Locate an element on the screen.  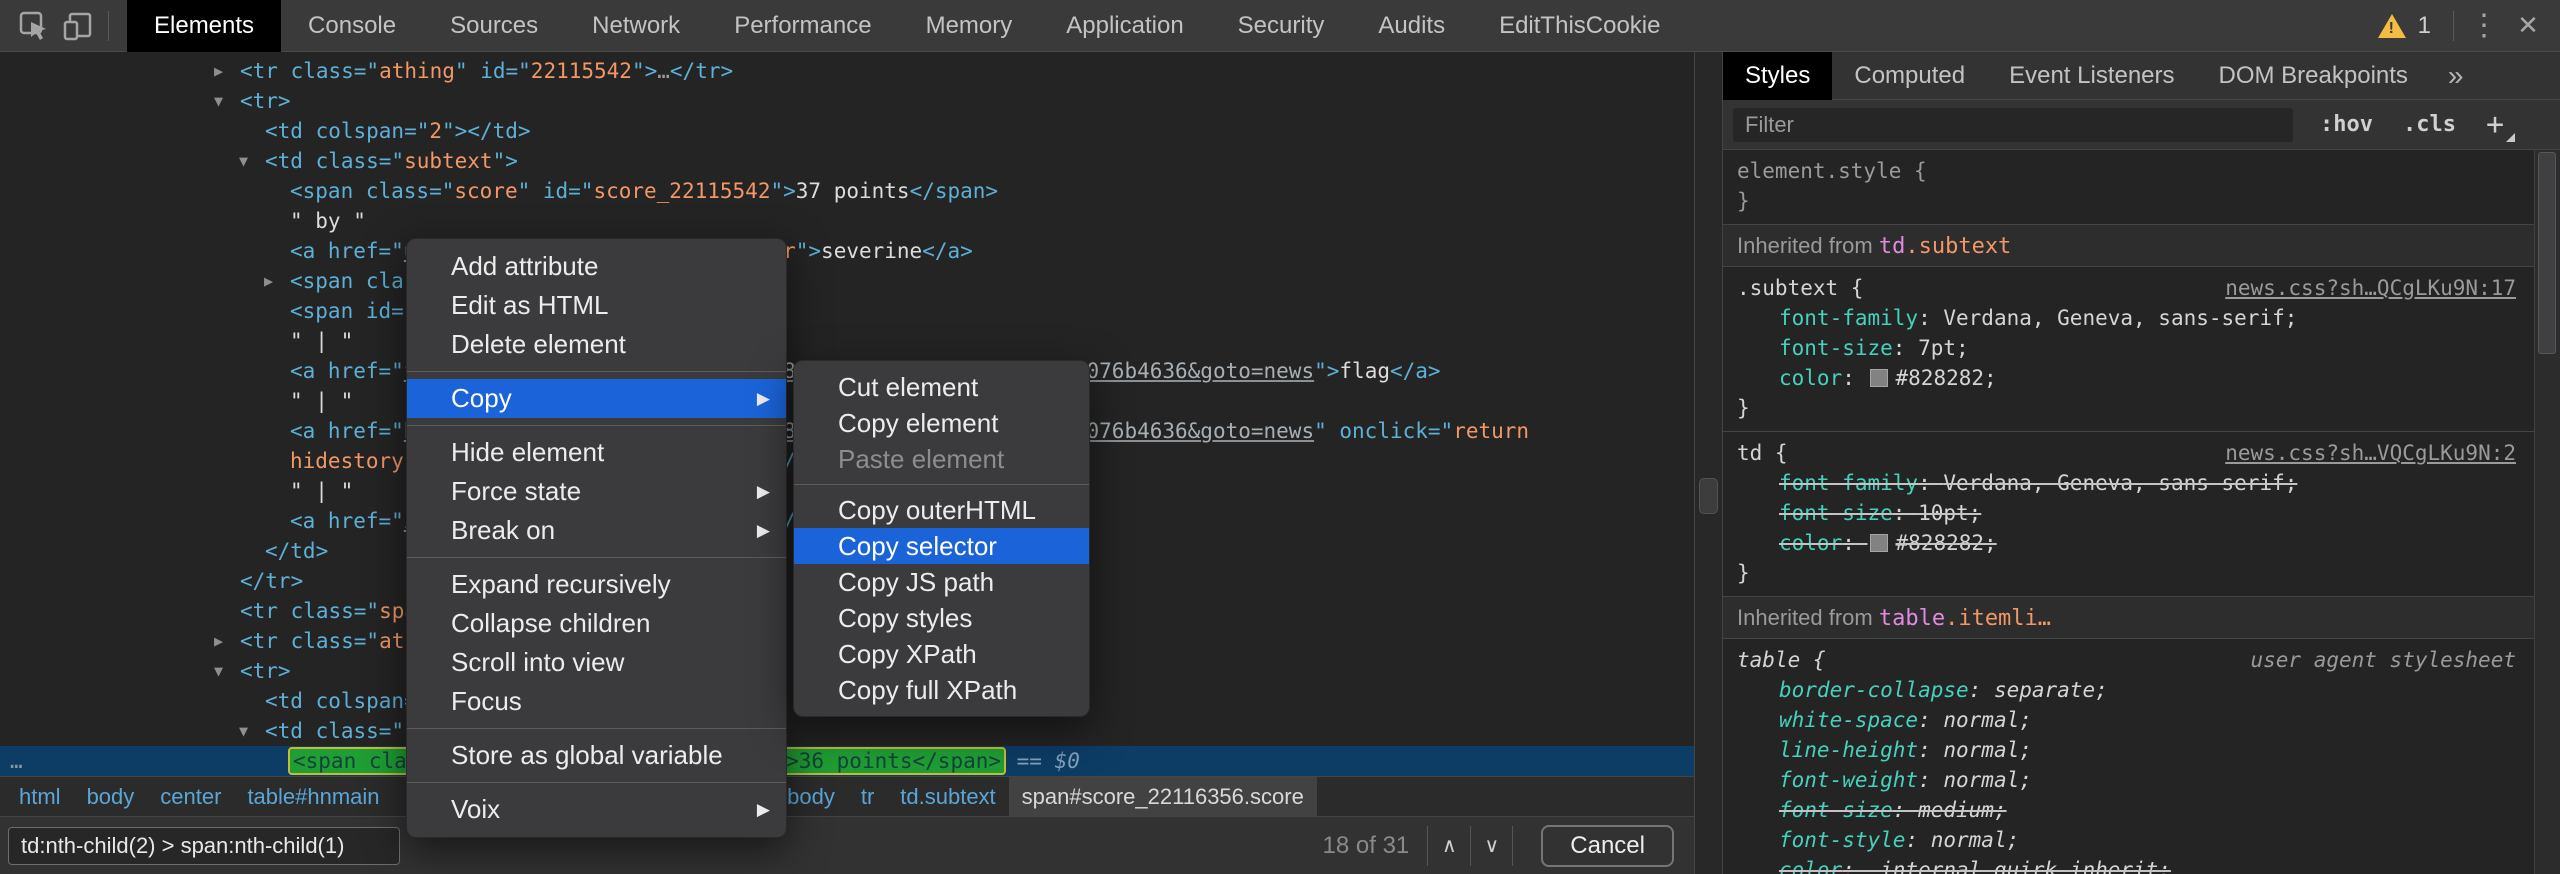
tab-event-listeners: Event Listeners is located at coordinates (2091, 76).